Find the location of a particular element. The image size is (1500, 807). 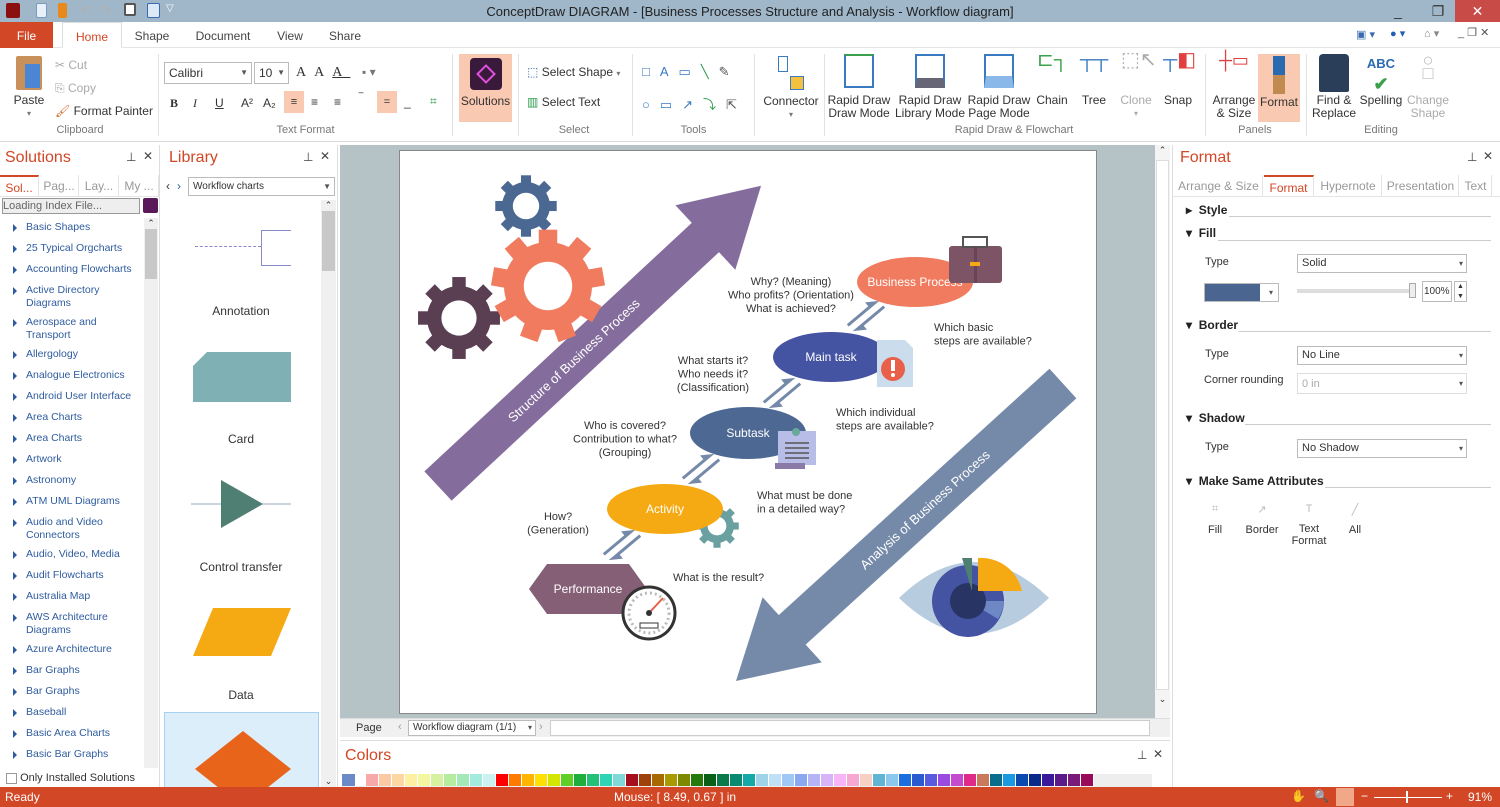

clone-button: ⬚↖ Clone ▾ is located at coordinates (1136, 85).